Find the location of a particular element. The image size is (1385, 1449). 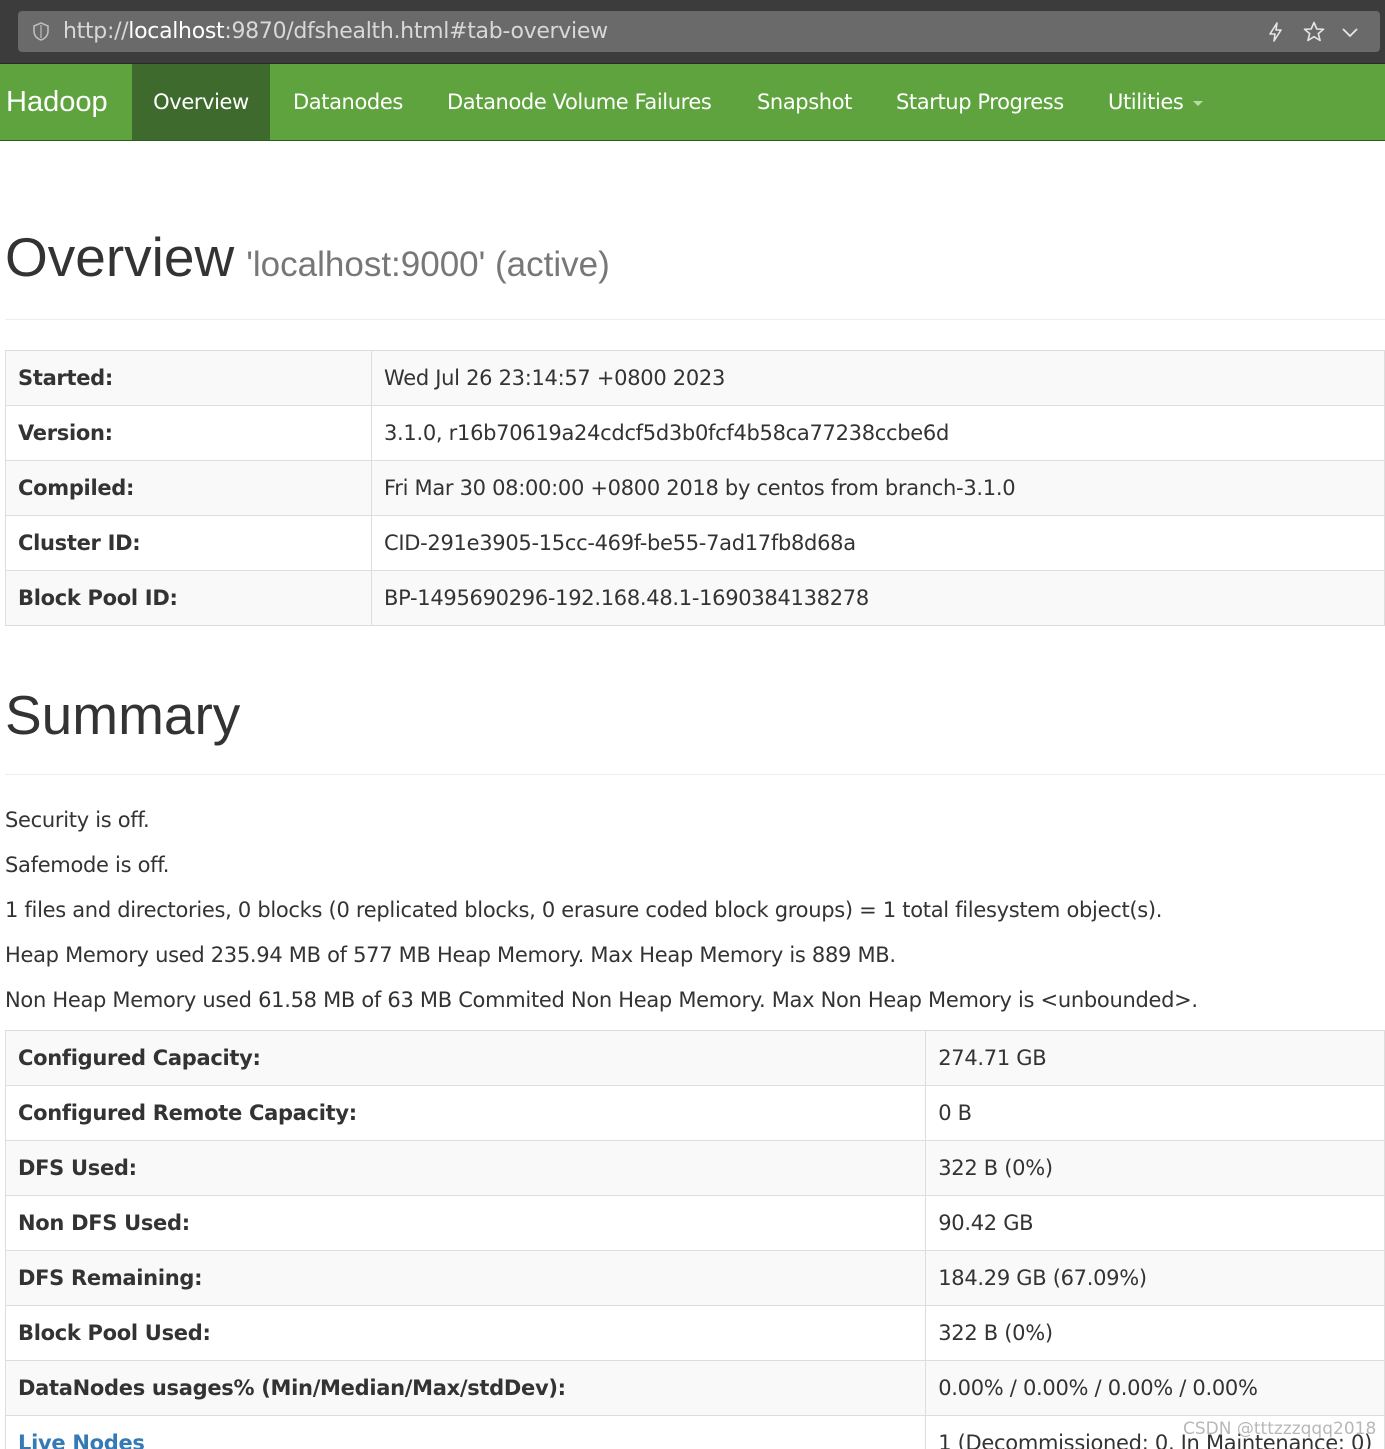

nav-volume-failures-label: Datanode Volume Failures is located at coordinates (579, 102).